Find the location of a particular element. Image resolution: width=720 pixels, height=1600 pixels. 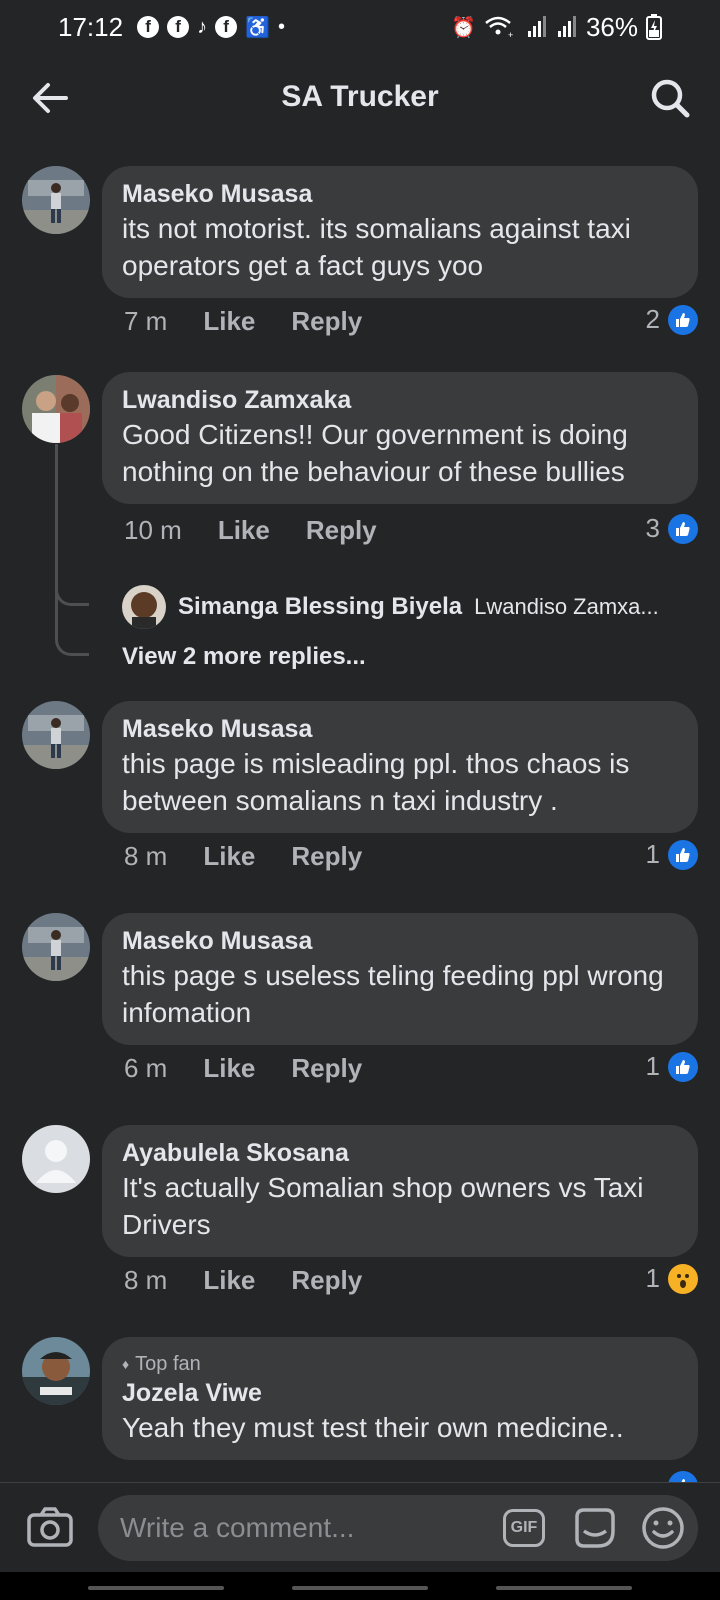

tiktok-icon: ♪ is located at coordinates (202, 26).